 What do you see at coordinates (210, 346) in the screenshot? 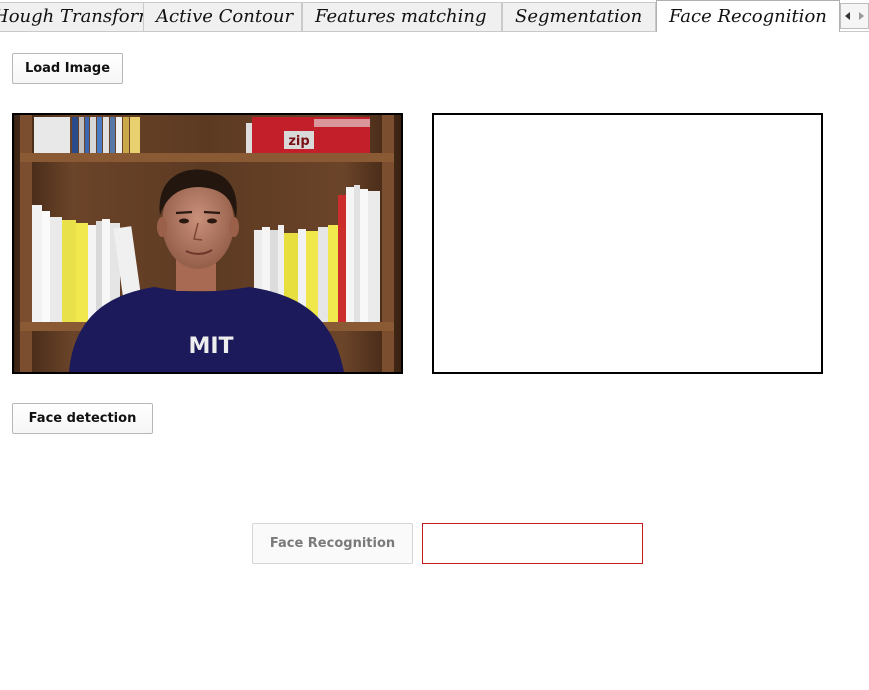
I see `shirt-logo: MIT` at bounding box center [210, 346].